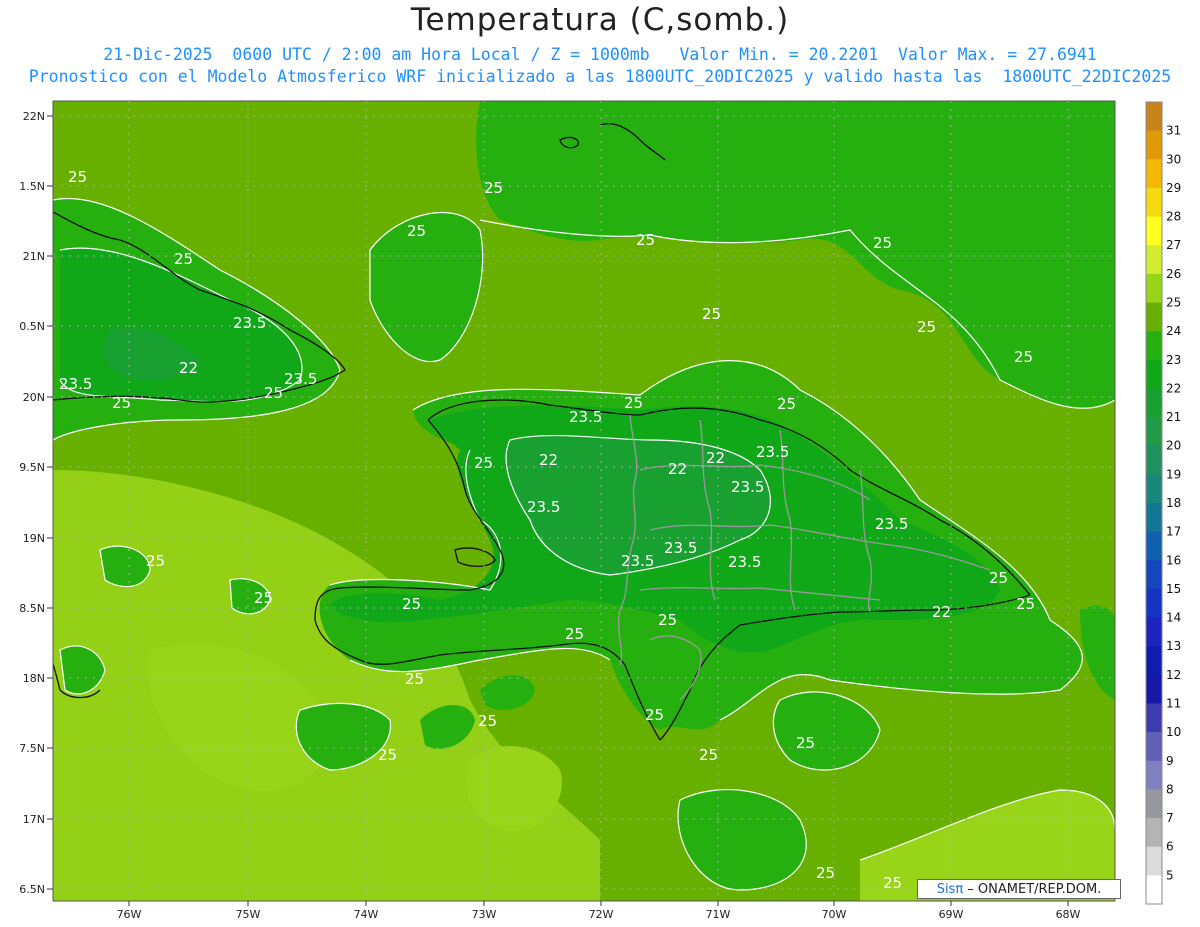  I want to click on colorbar-label: 13, so click(1173, 646).